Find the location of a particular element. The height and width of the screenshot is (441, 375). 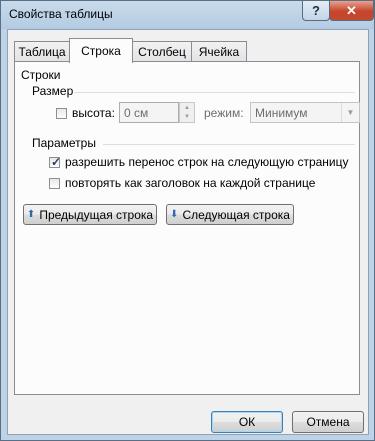

mode-label: режим: is located at coordinates (224, 113).